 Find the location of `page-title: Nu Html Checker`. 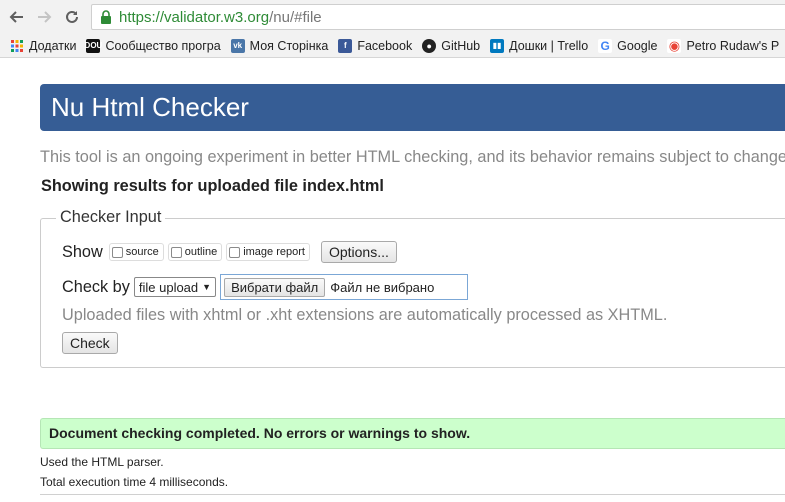

page-title: Nu Html Checker is located at coordinates (150, 107).